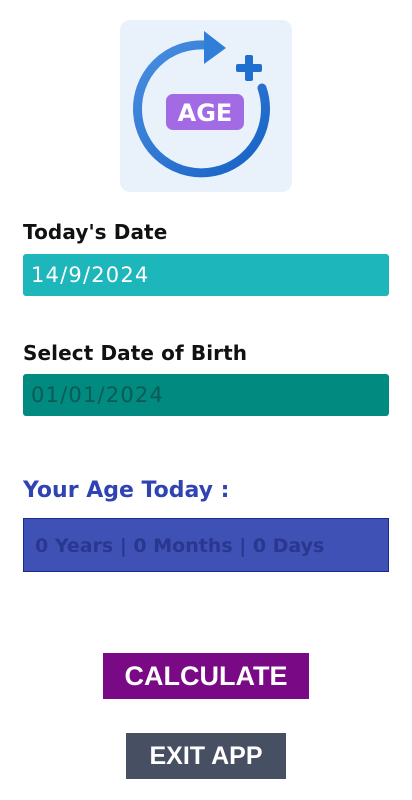  What do you see at coordinates (206, 395) in the screenshot?
I see `dob-input` at bounding box center [206, 395].